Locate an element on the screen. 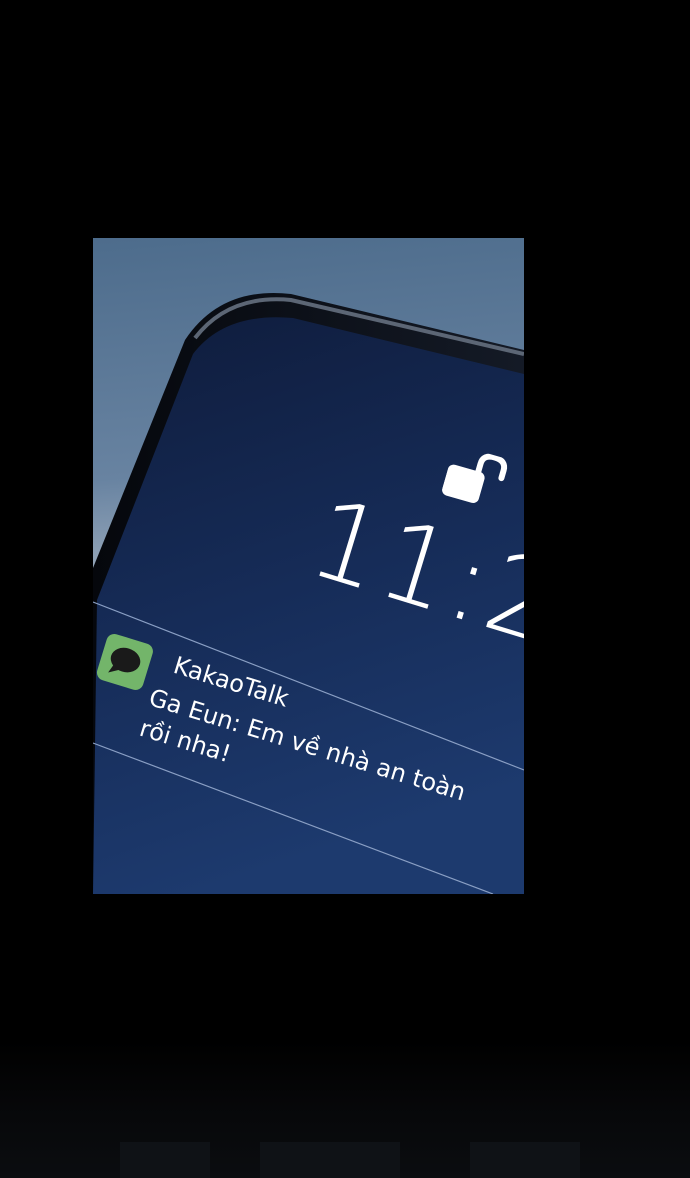 This screenshot has height=1178, width=690. bottom-texture is located at coordinates (345, 1109).